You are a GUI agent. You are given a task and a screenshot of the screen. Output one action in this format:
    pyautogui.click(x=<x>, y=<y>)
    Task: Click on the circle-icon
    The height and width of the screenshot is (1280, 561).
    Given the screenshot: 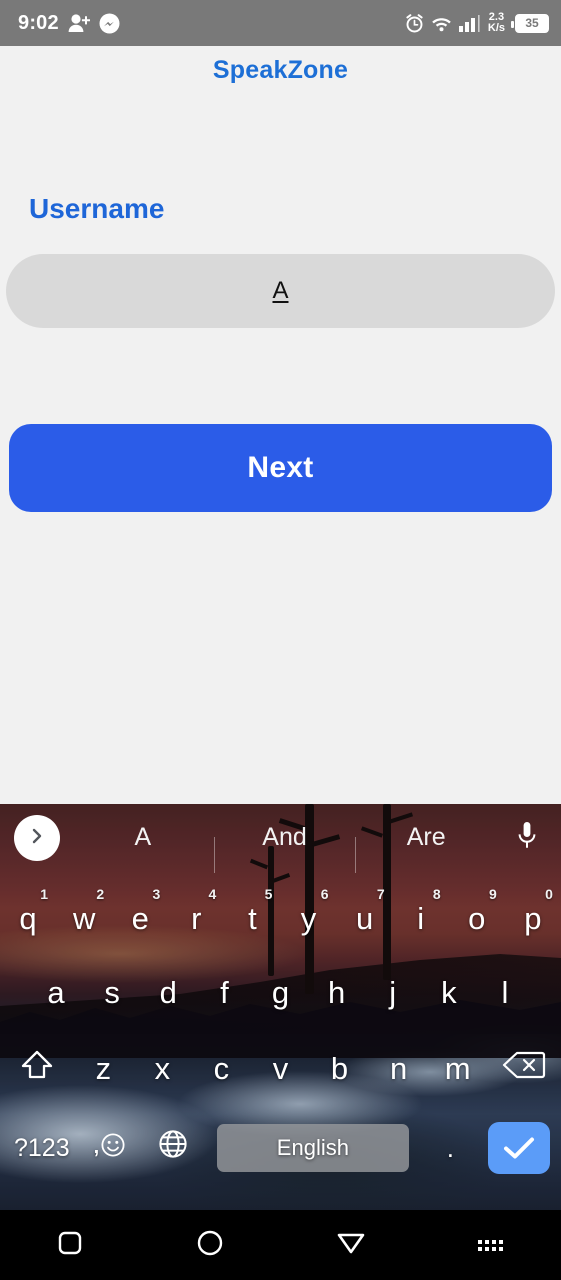 What is the action you would take?
    pyautogui.click(x=210, y=1245)
    